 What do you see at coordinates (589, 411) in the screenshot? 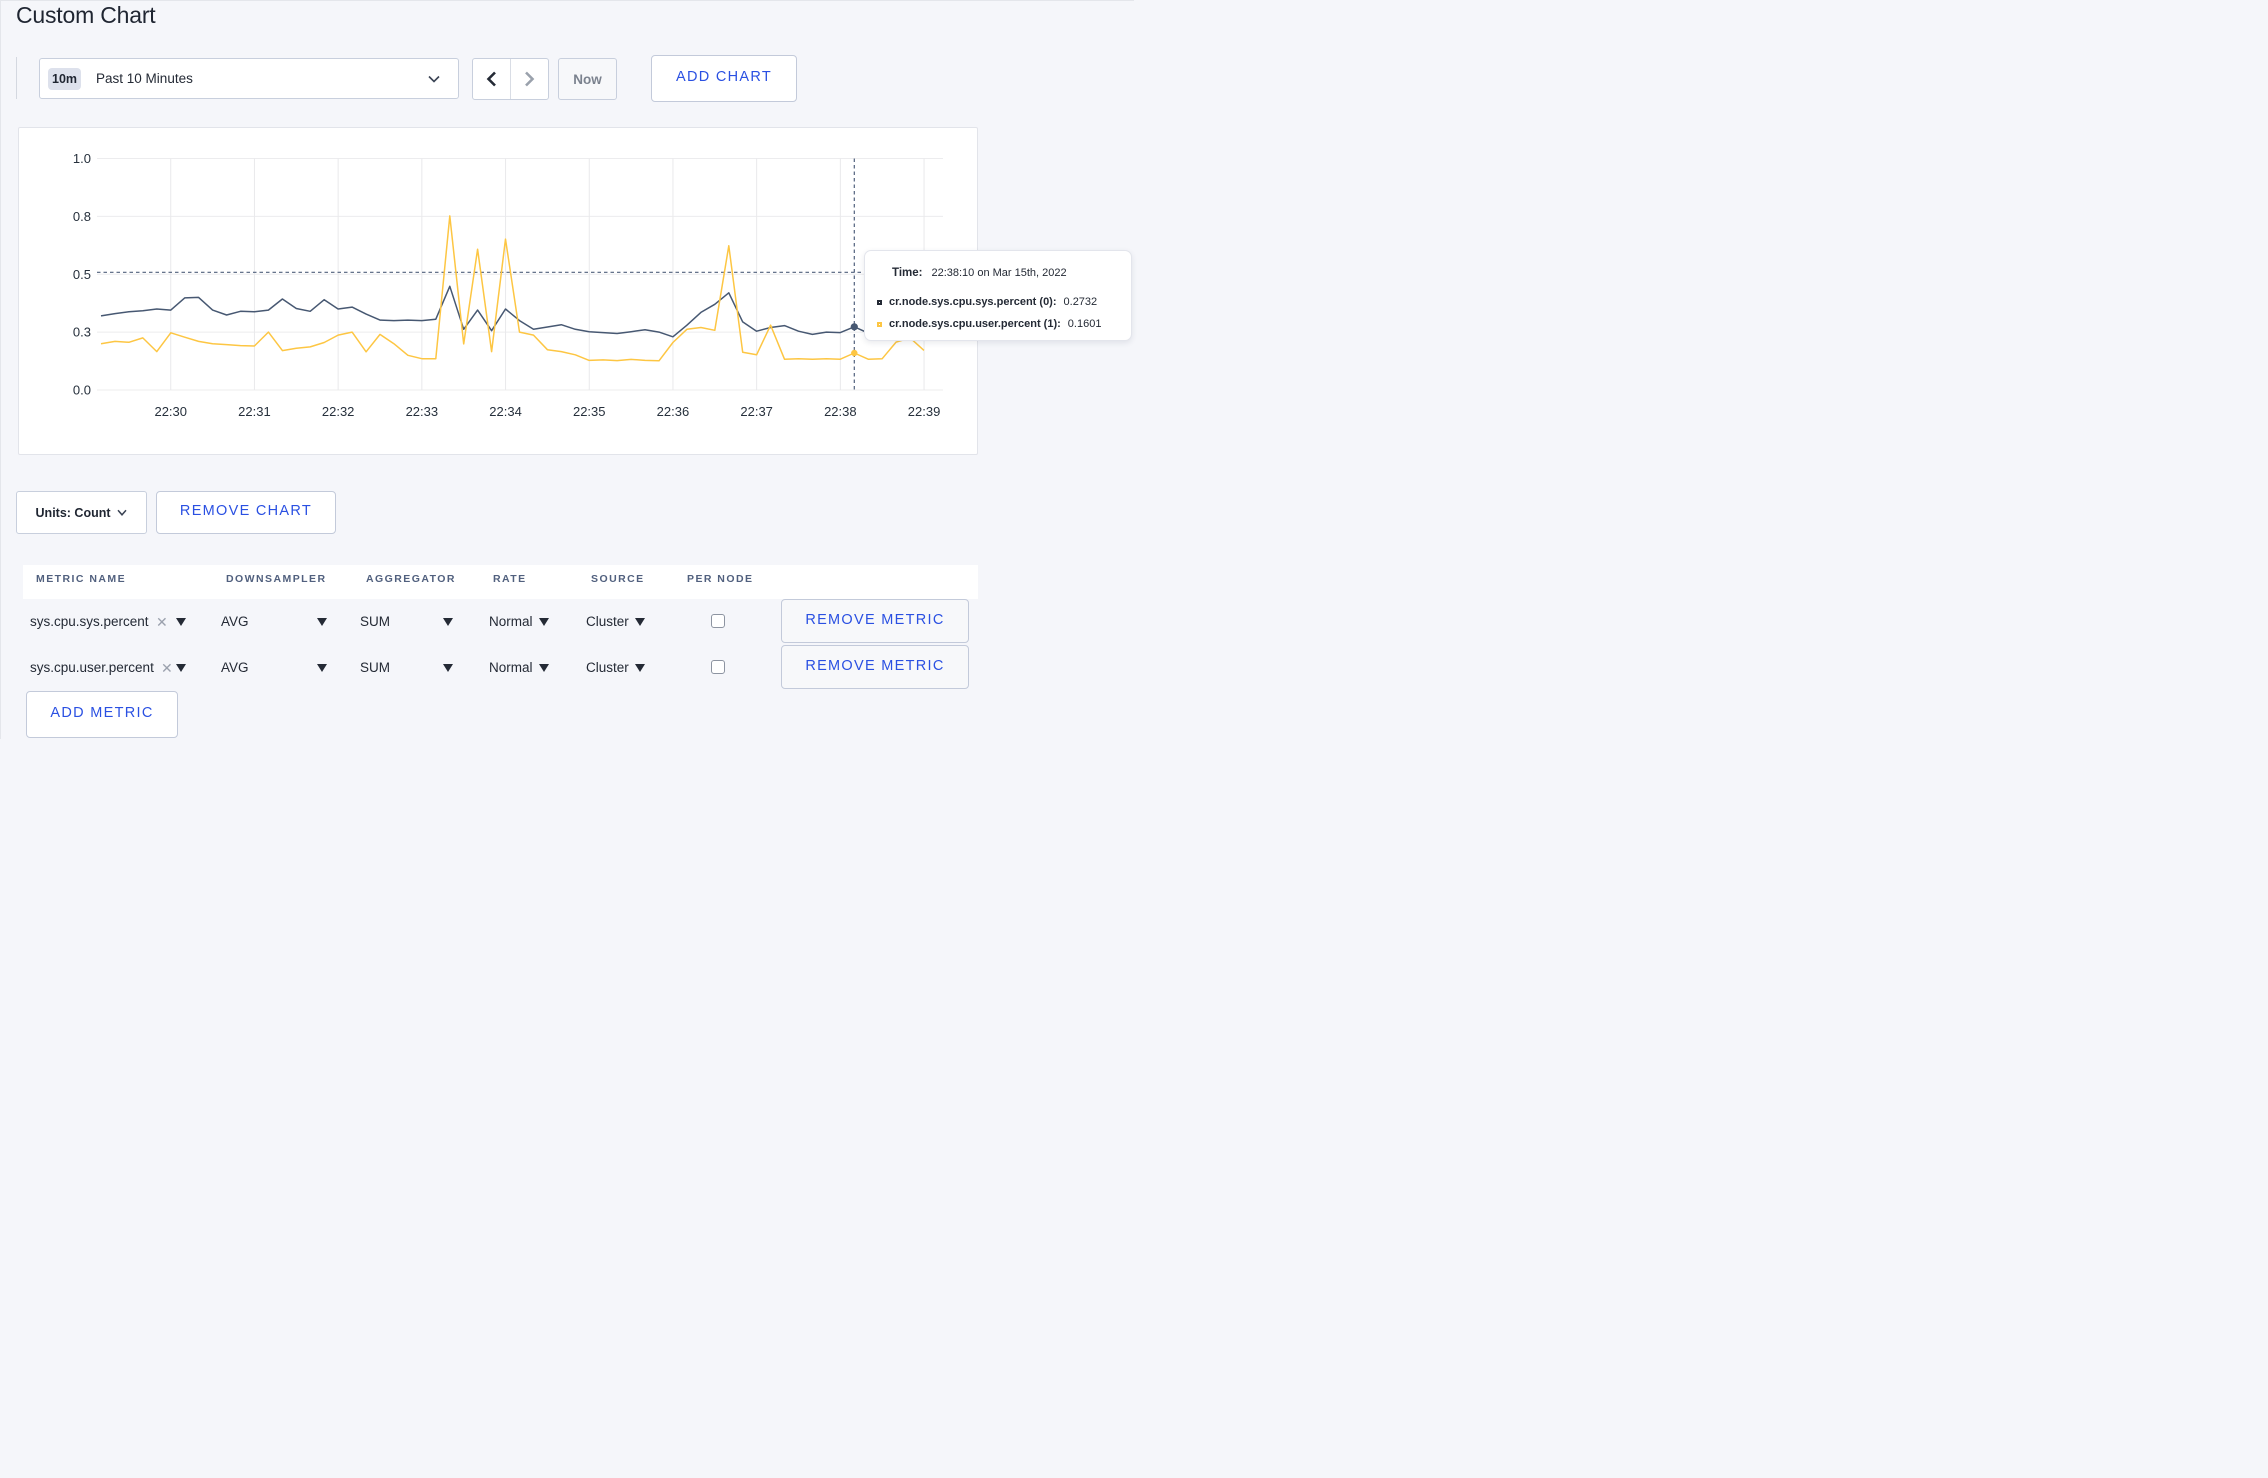
I see `svg-text: 22:35` at bounding box center [589, 411].